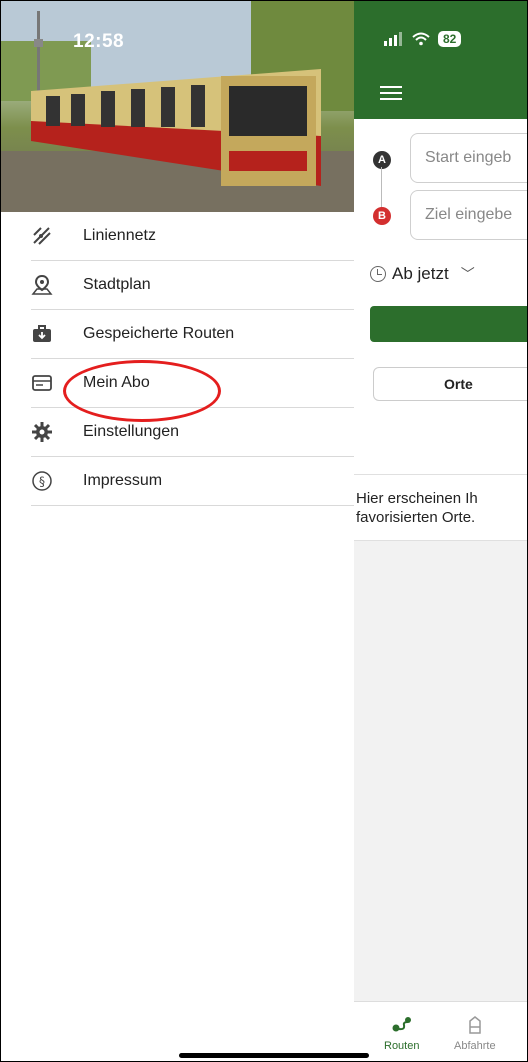  Describe the element at coordinates (440, 1031) in the screenshot. I see `bottom-tab-bar: Routen Abfahrte` at that location.